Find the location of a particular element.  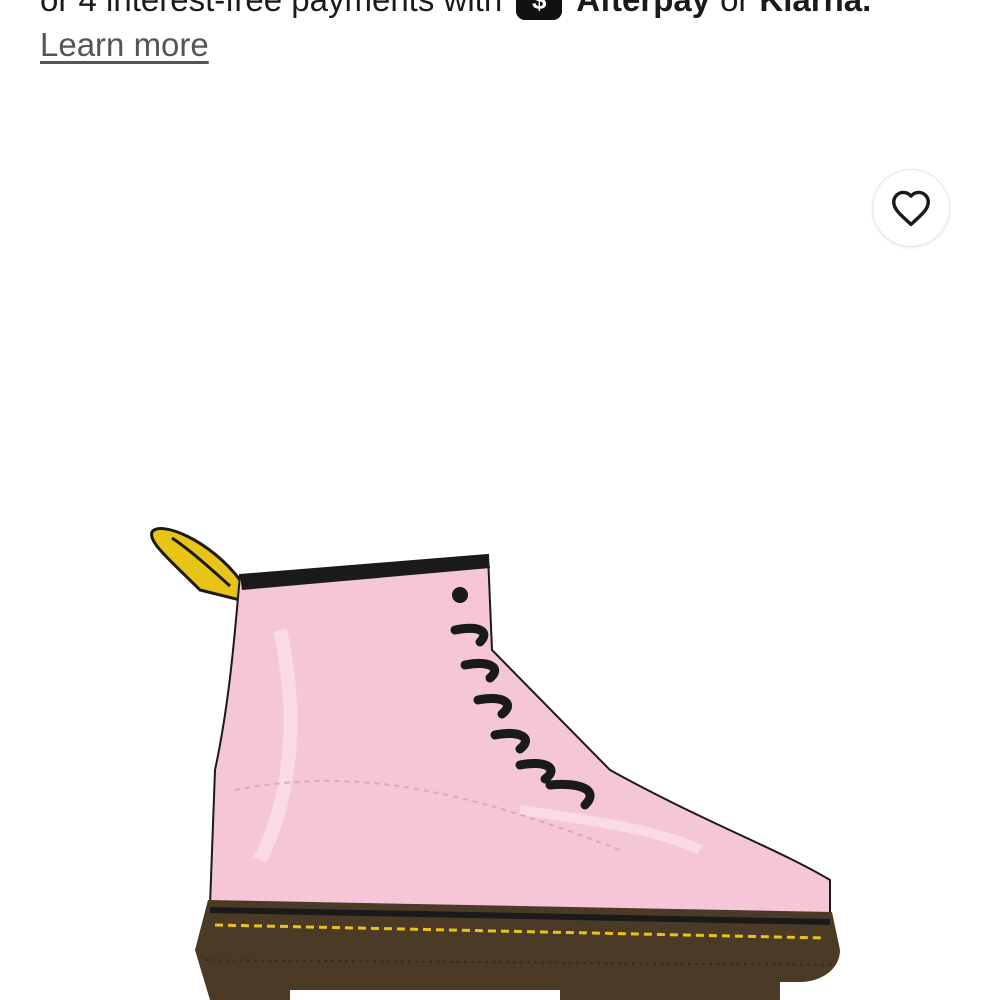

afterpay-icon: $ is located at coordinates (539, 10).